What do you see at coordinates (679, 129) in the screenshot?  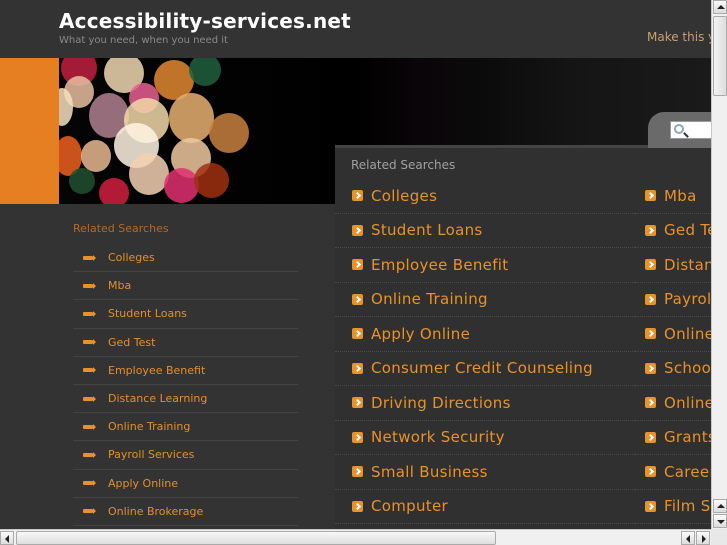 I see `magnifier-icon` at bounding box center [679, 129].